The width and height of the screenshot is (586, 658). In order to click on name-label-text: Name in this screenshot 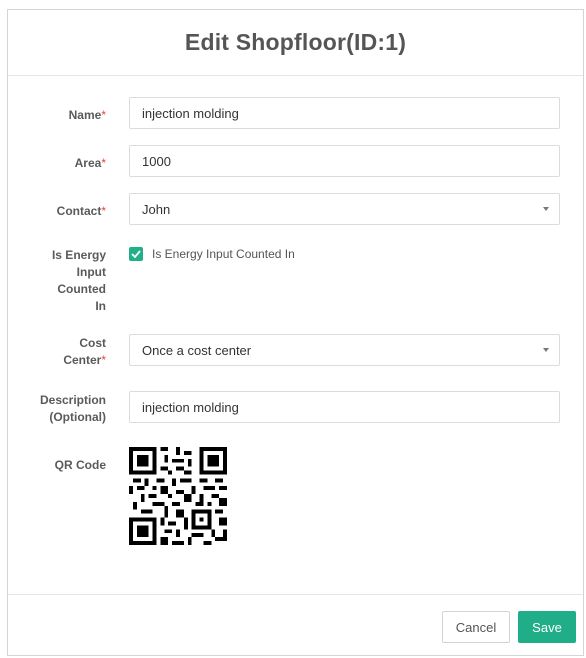, I will do `click(85, 115)`.